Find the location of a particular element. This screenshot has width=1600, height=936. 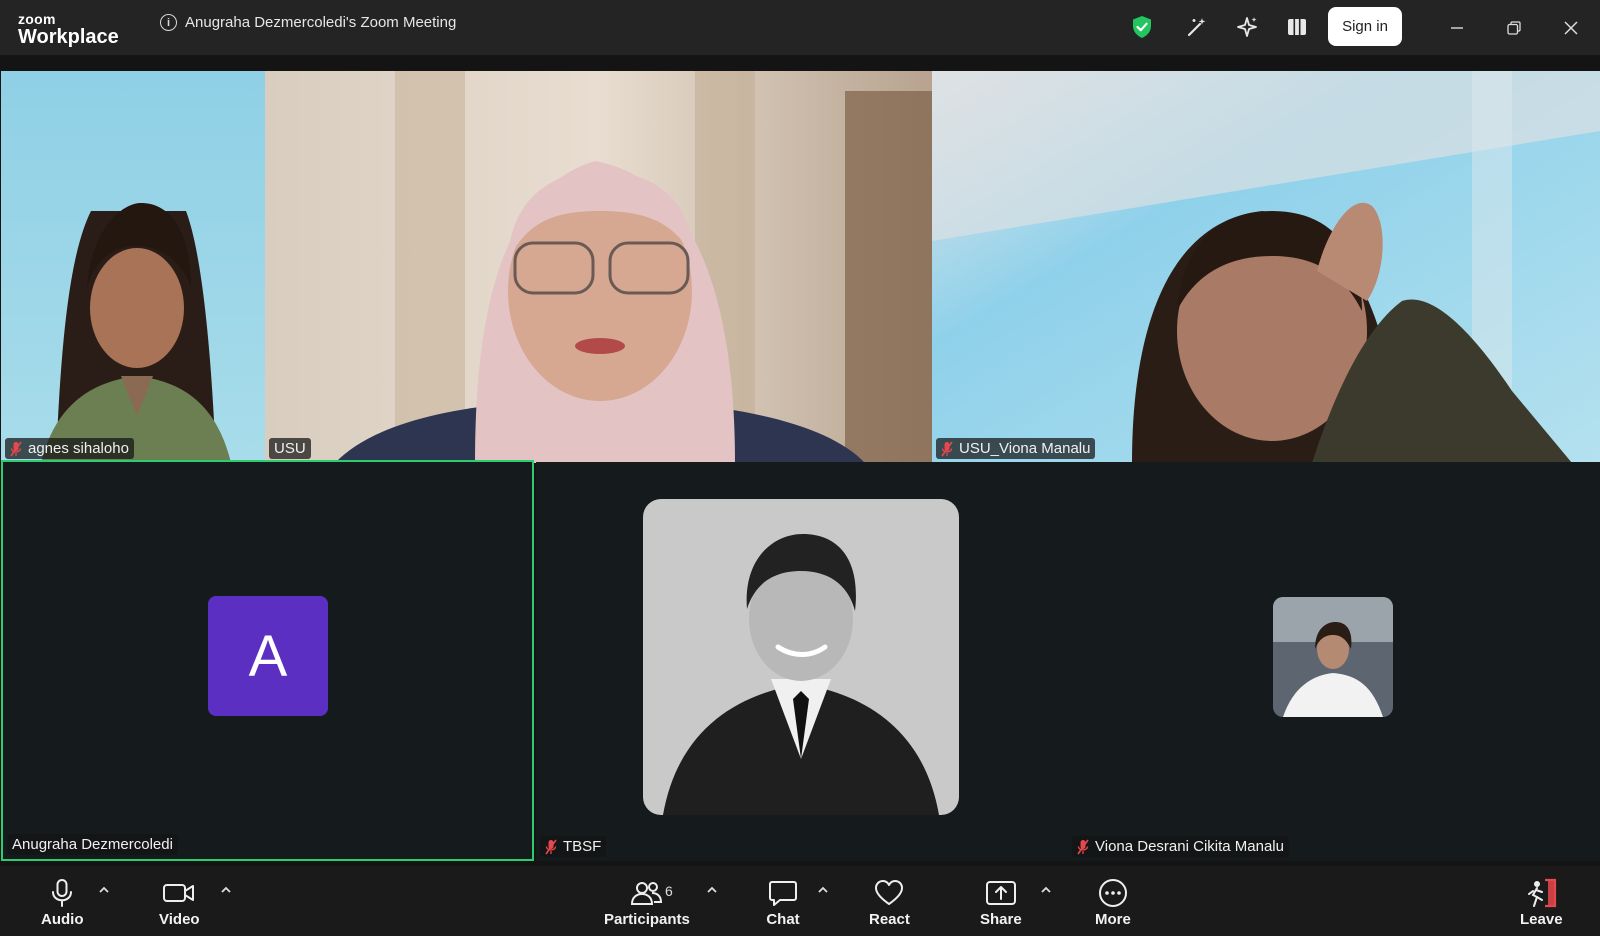

participant-name: Anugraha Dezmercoledi is located at coordinates (92, 844).